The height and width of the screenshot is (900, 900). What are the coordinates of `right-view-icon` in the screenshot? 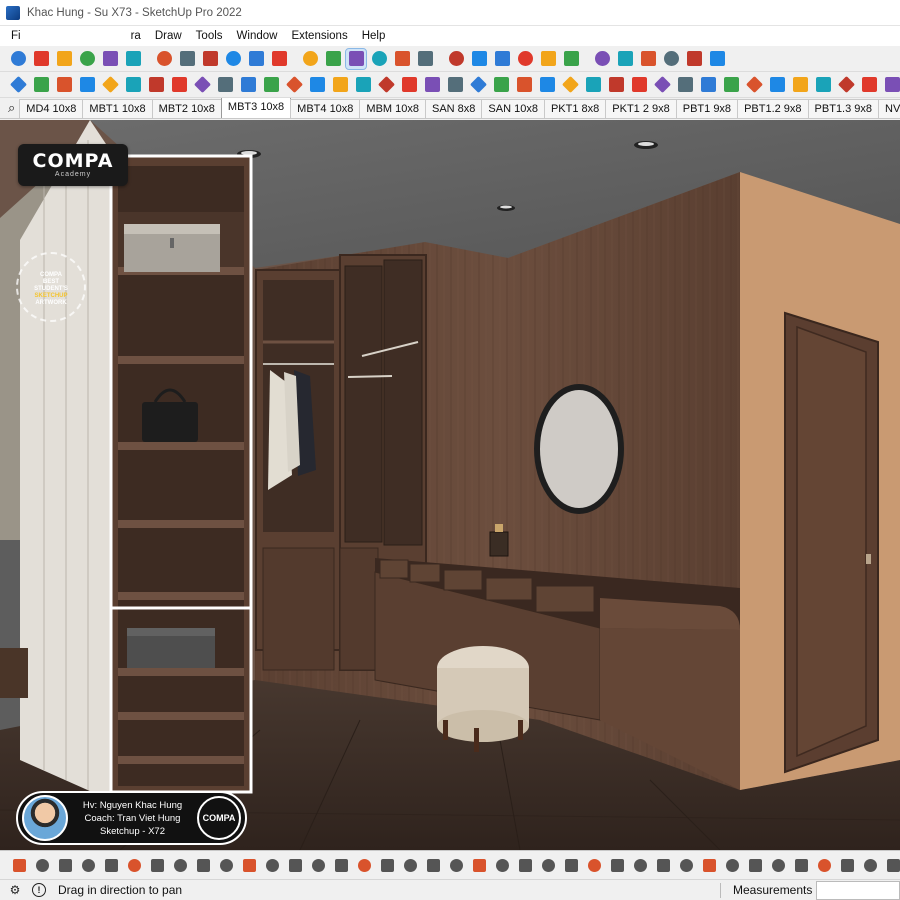 It's located at (602, 59).